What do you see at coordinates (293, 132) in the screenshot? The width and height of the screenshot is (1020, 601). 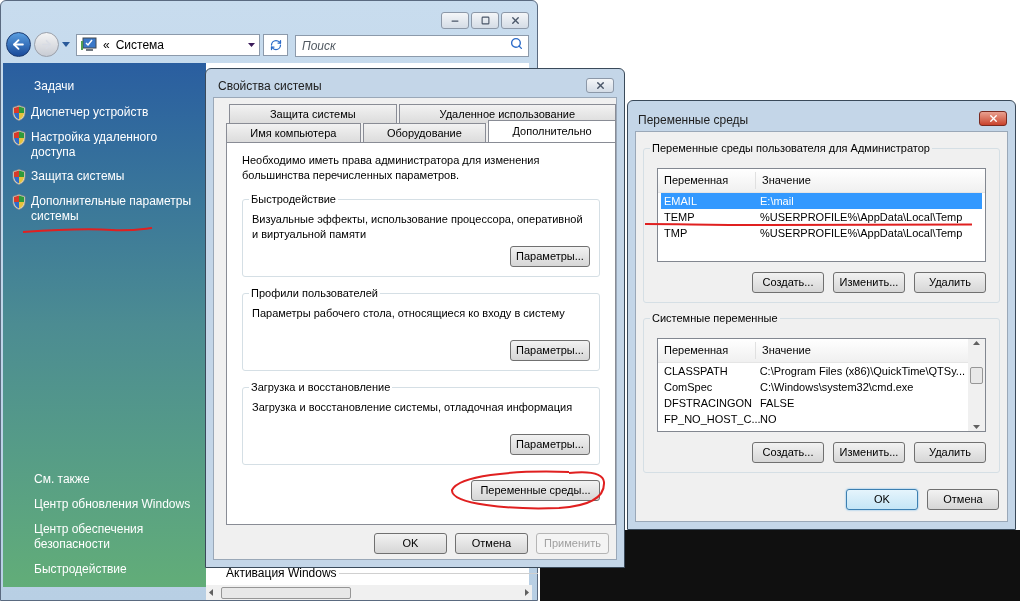 I see `tab: Имя компьютера` at bounding box center [293, 132].